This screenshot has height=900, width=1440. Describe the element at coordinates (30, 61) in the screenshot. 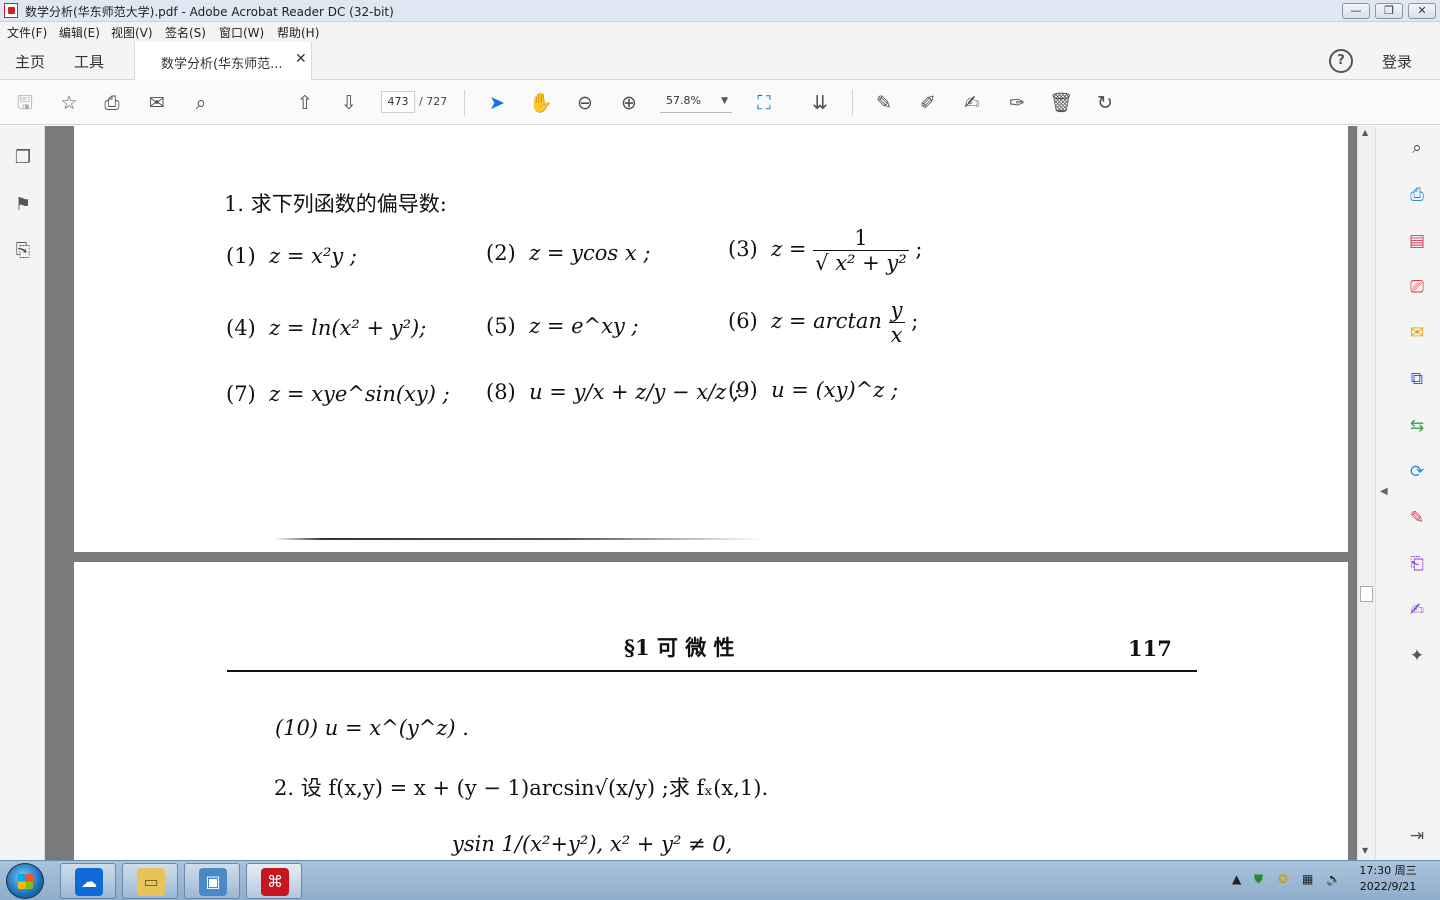

I see `tab-home: 主页` at that location.